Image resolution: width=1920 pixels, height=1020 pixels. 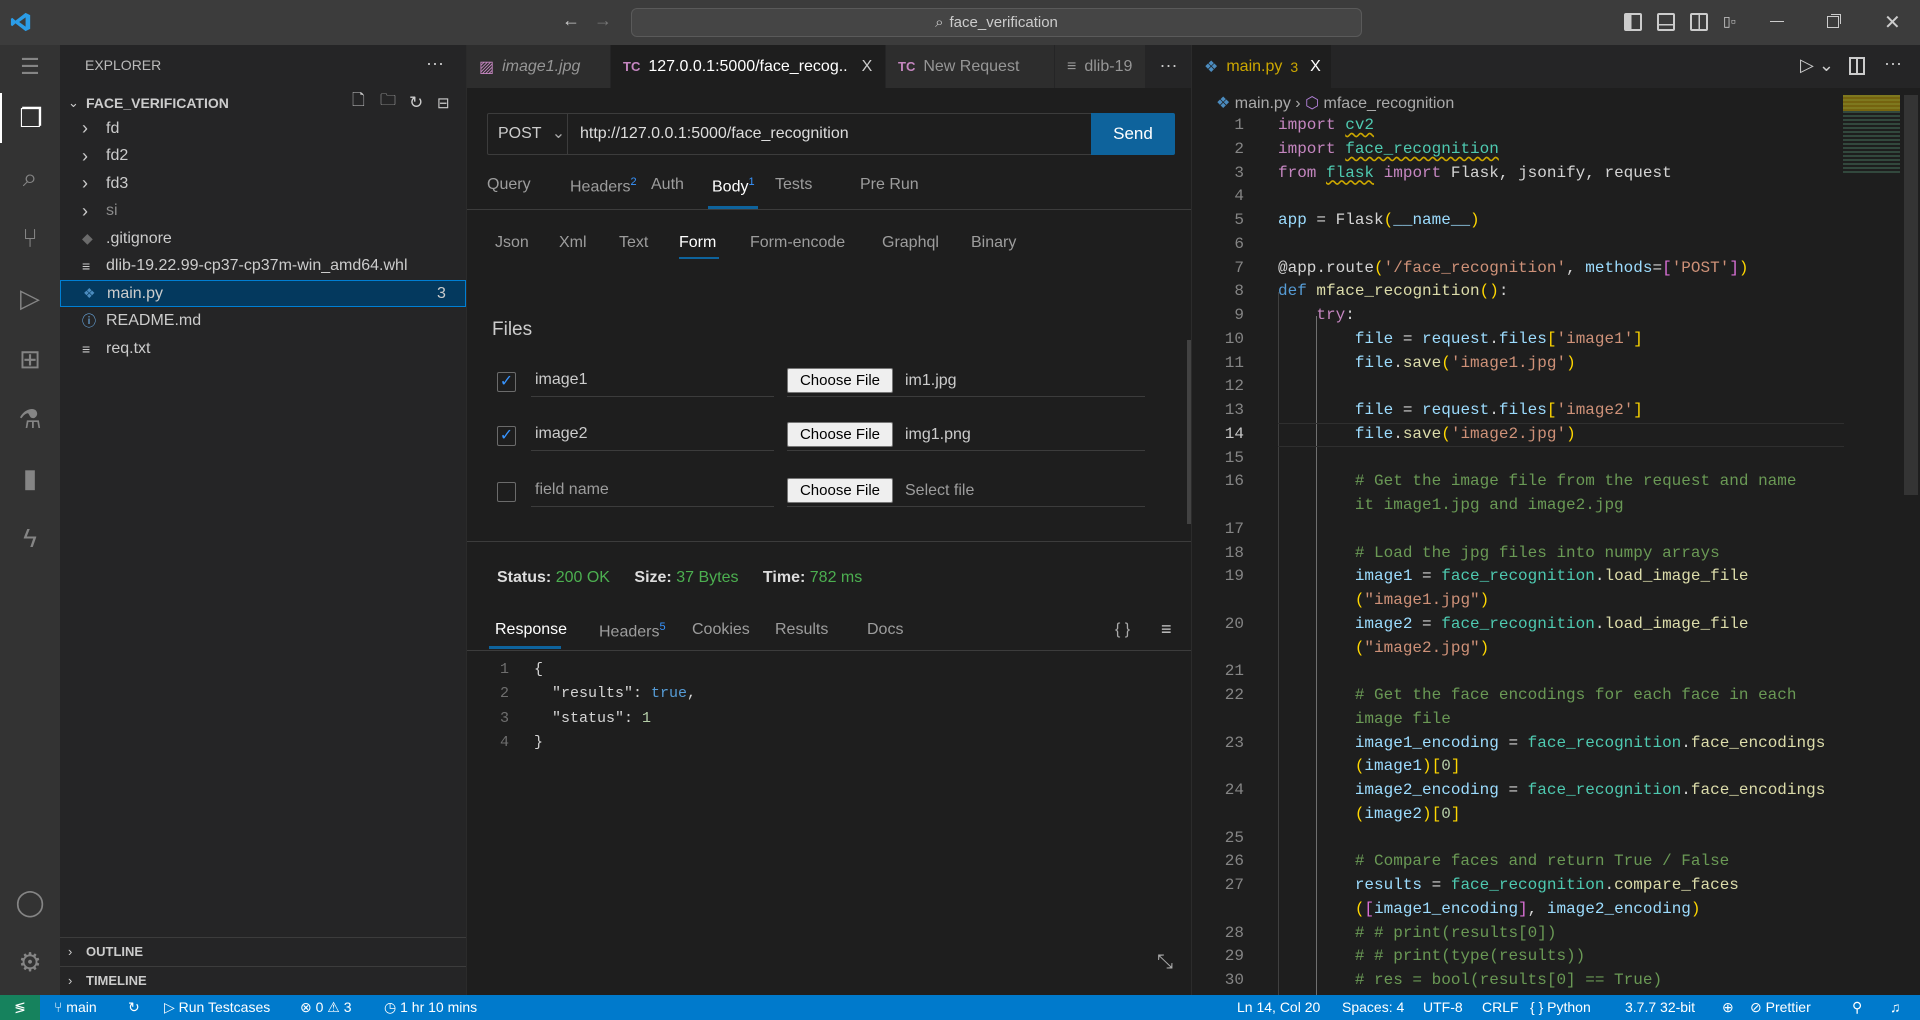 I want to click on body-tab: Graphql, so click(x=910, y=243).